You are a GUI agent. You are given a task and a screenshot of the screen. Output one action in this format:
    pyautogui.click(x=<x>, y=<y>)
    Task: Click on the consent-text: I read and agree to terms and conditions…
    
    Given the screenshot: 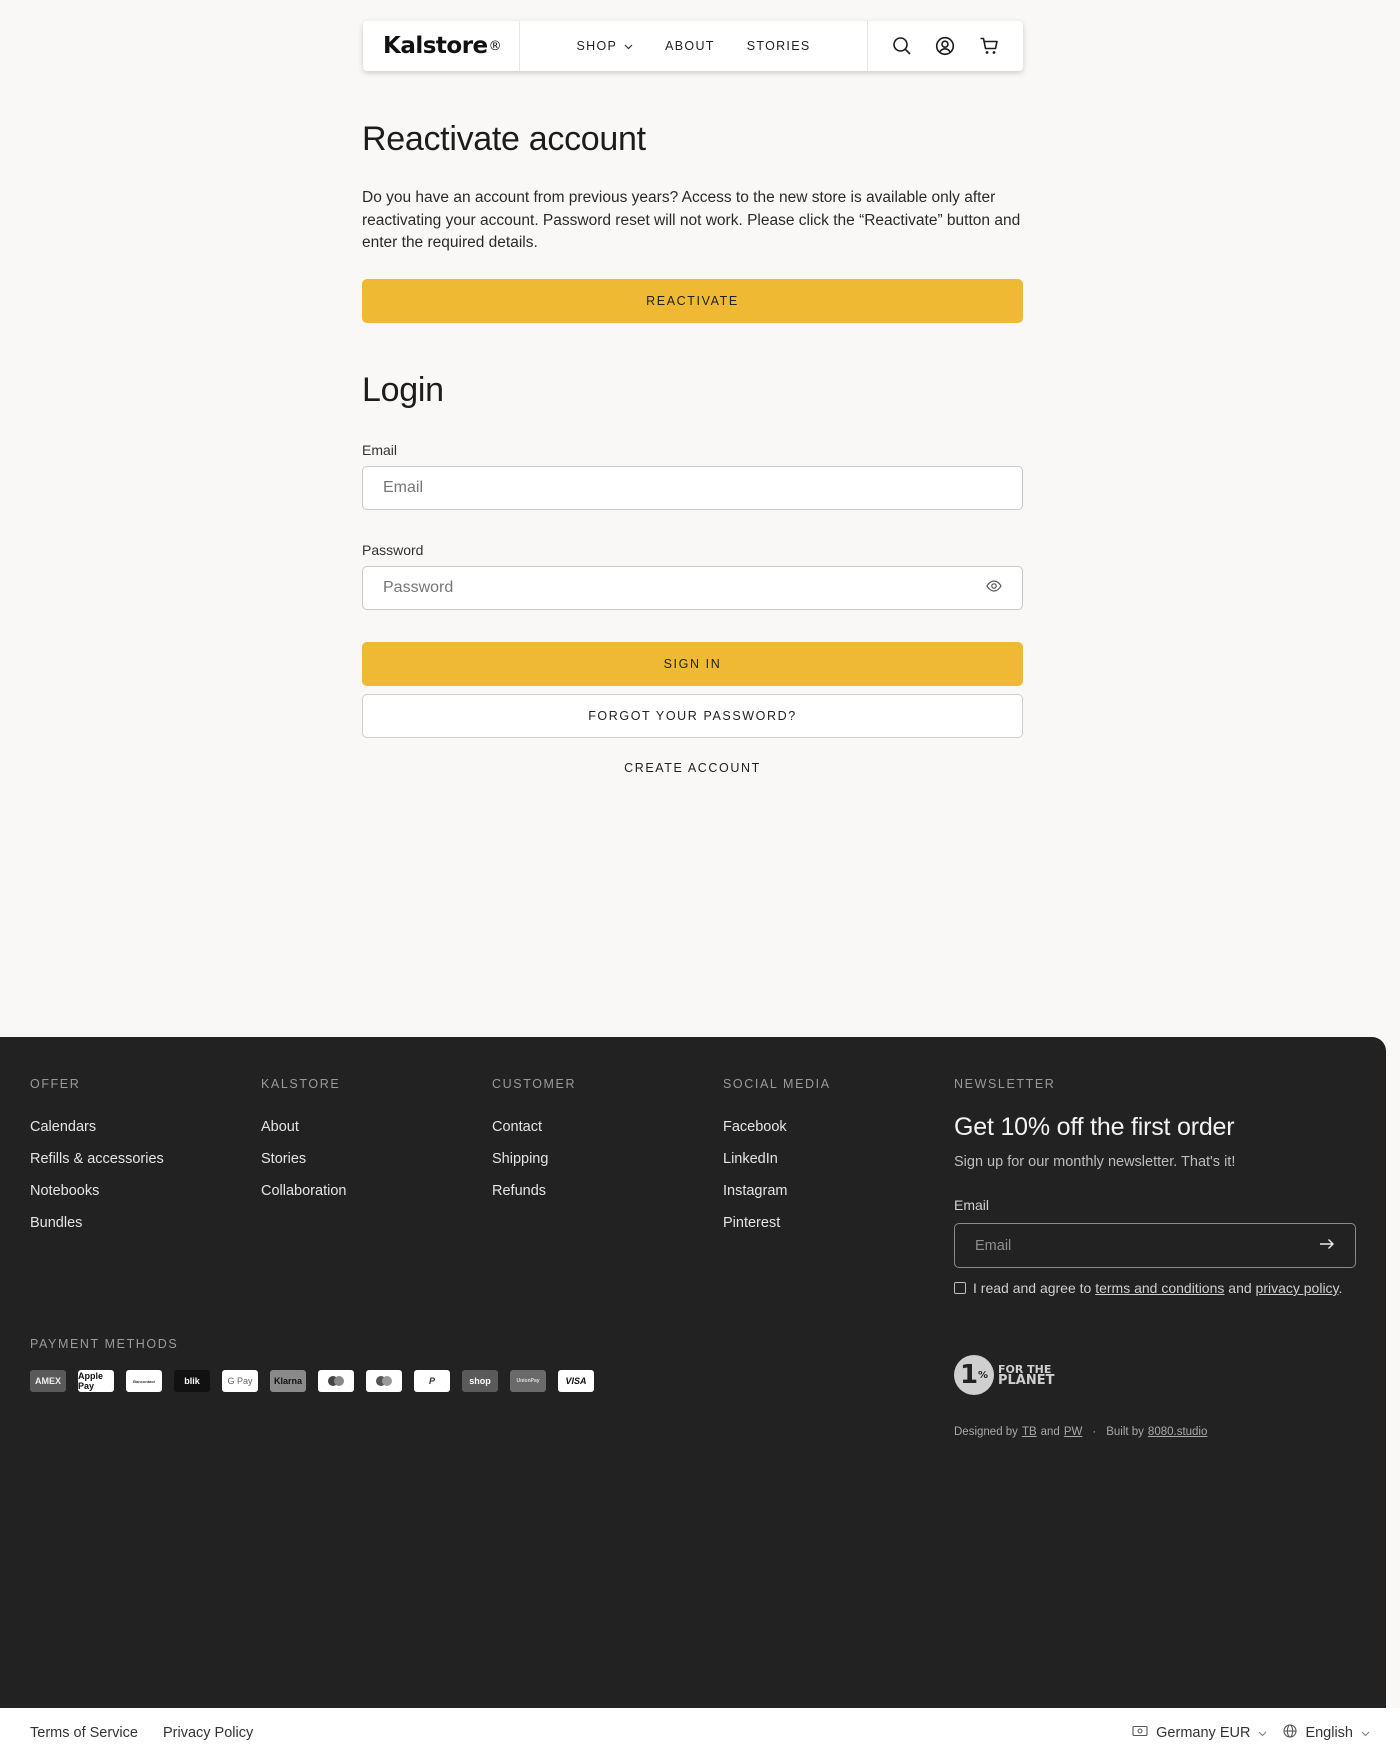 What is the action you would take?
    pyautogui.click(x=1157, y=1288)
    